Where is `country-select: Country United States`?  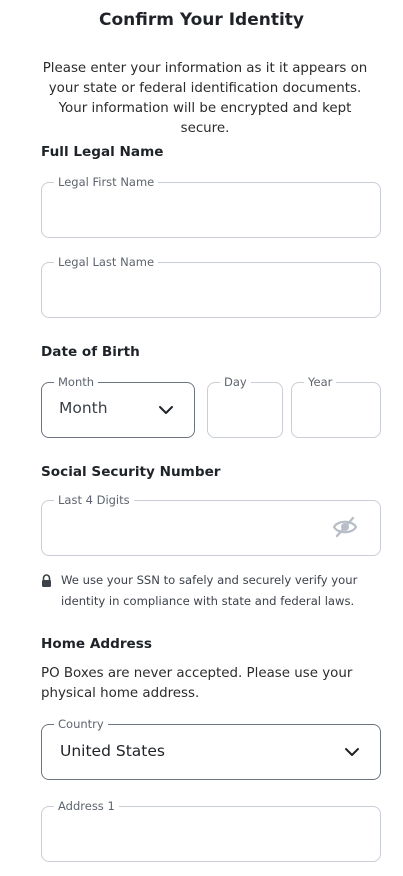
country-select: Country United States is located at coordinates (211, 748).